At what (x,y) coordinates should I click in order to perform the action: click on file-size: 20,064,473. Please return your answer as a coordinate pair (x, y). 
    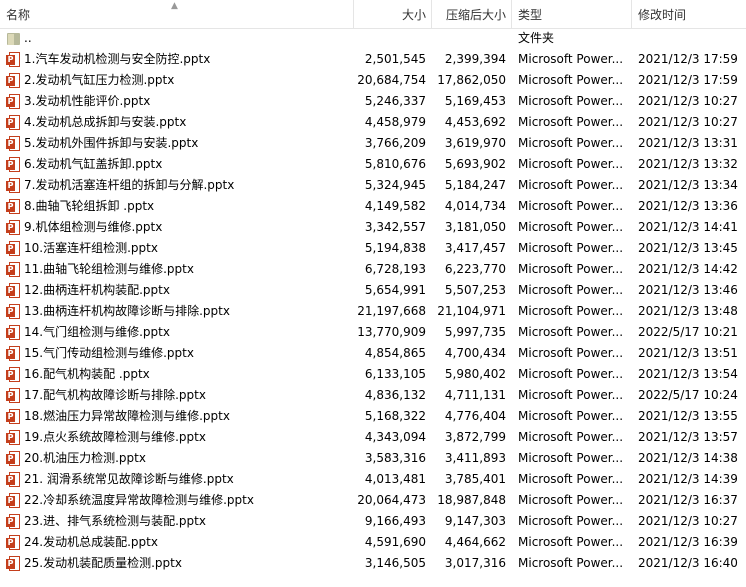
    Looking at the image, I should click on (391, 500).